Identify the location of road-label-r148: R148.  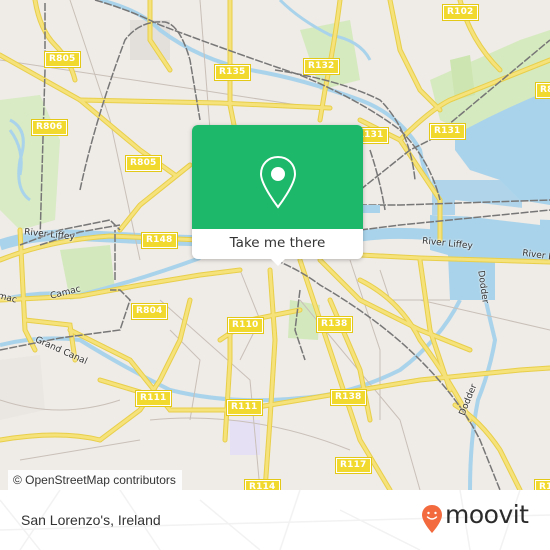
(159, 240).